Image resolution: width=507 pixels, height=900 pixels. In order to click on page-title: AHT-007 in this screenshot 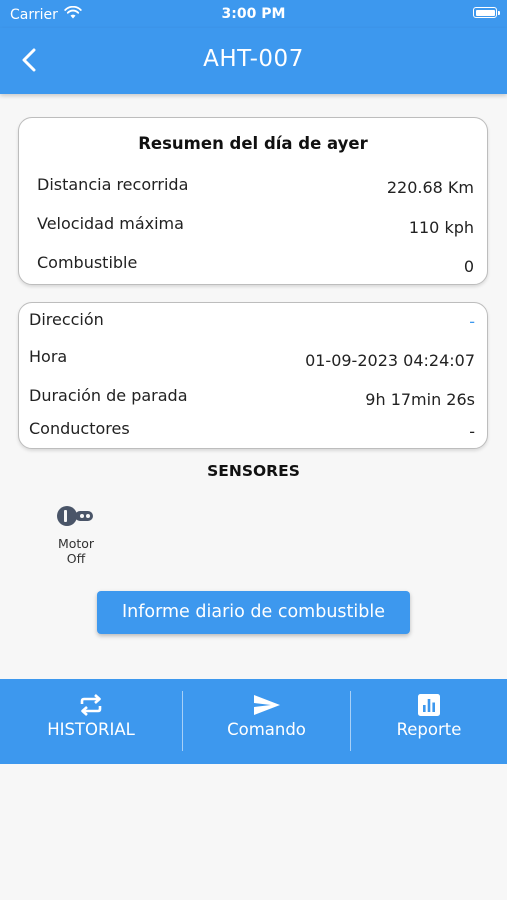, I will do `click(253, 59)`.